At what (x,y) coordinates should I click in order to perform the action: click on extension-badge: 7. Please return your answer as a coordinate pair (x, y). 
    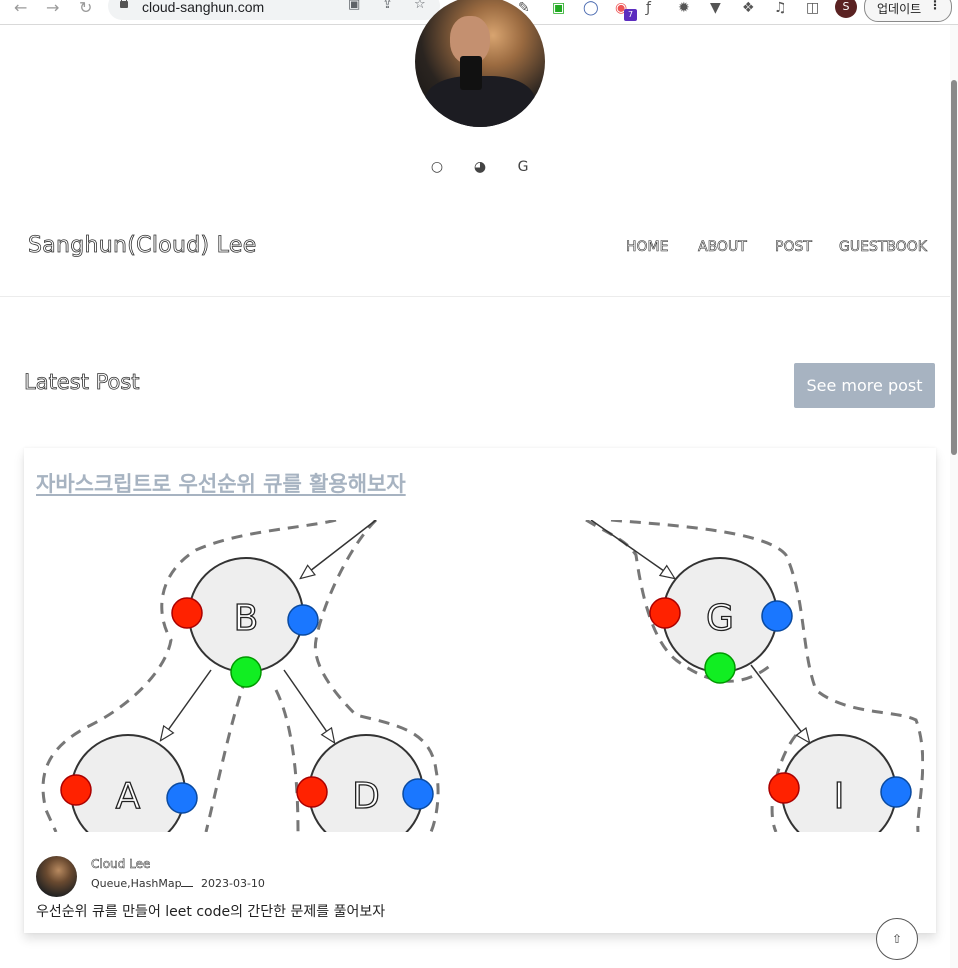
    Looking at the image, I should click on (630, 15).